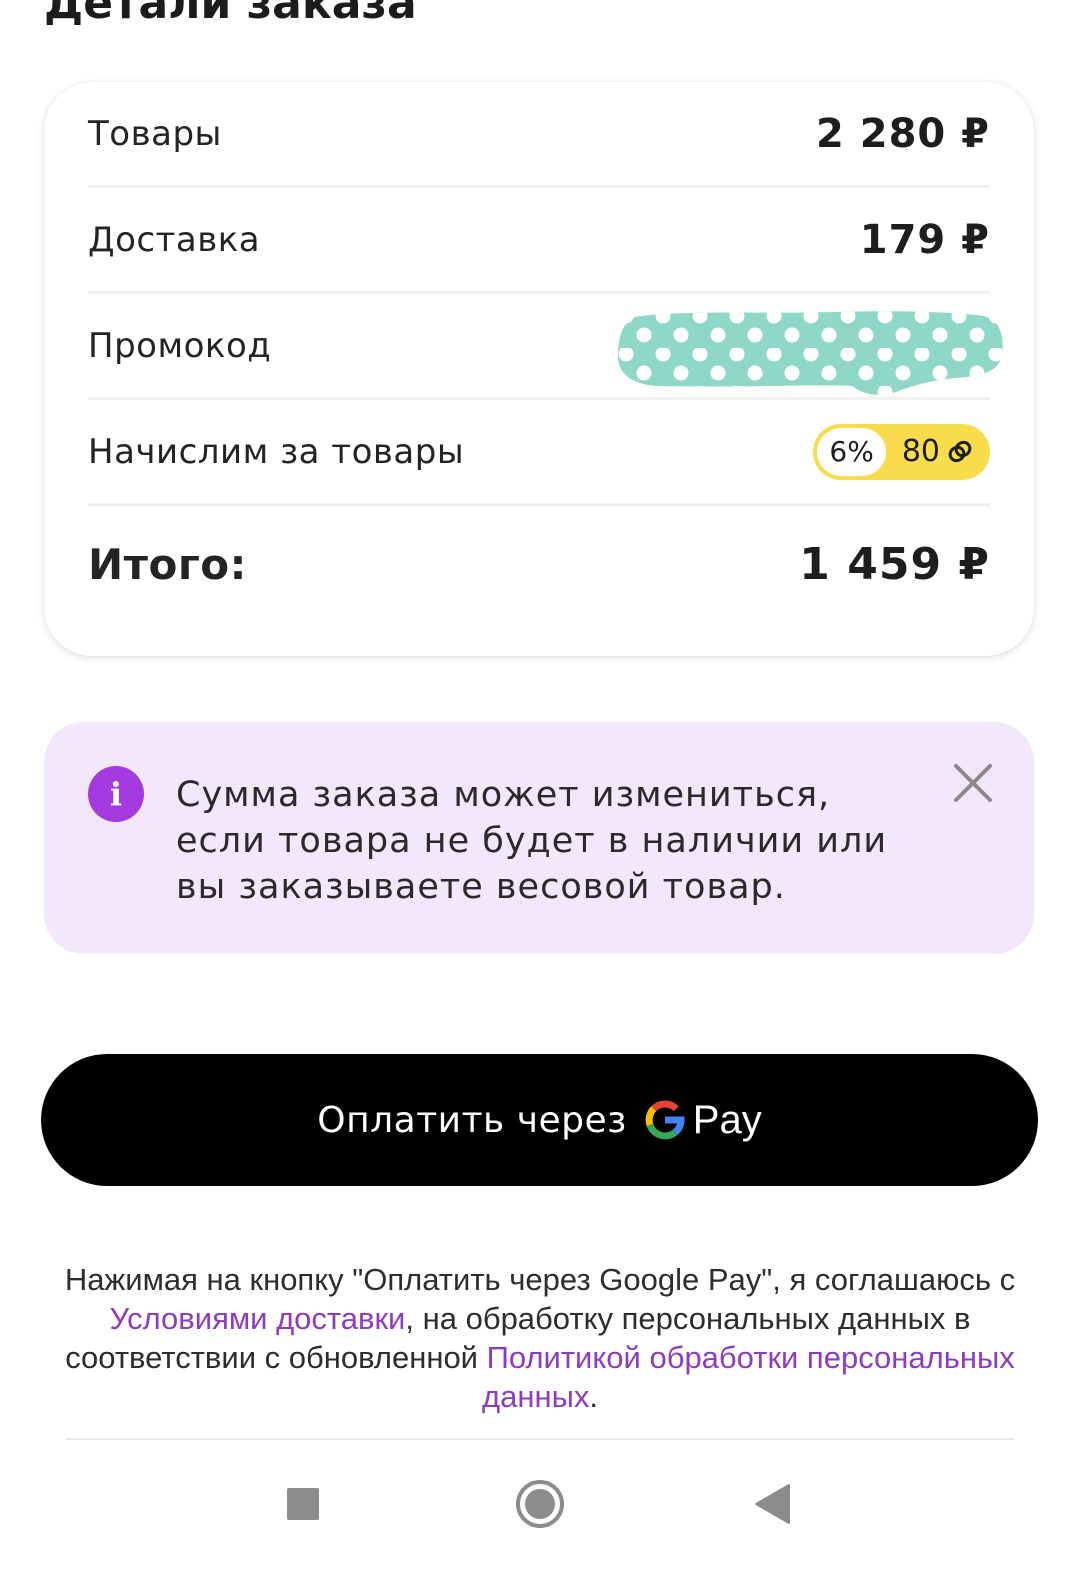 The image size is (1080, 1569). I want to click on delivery-value: 179 ₽, so click(924, 239).